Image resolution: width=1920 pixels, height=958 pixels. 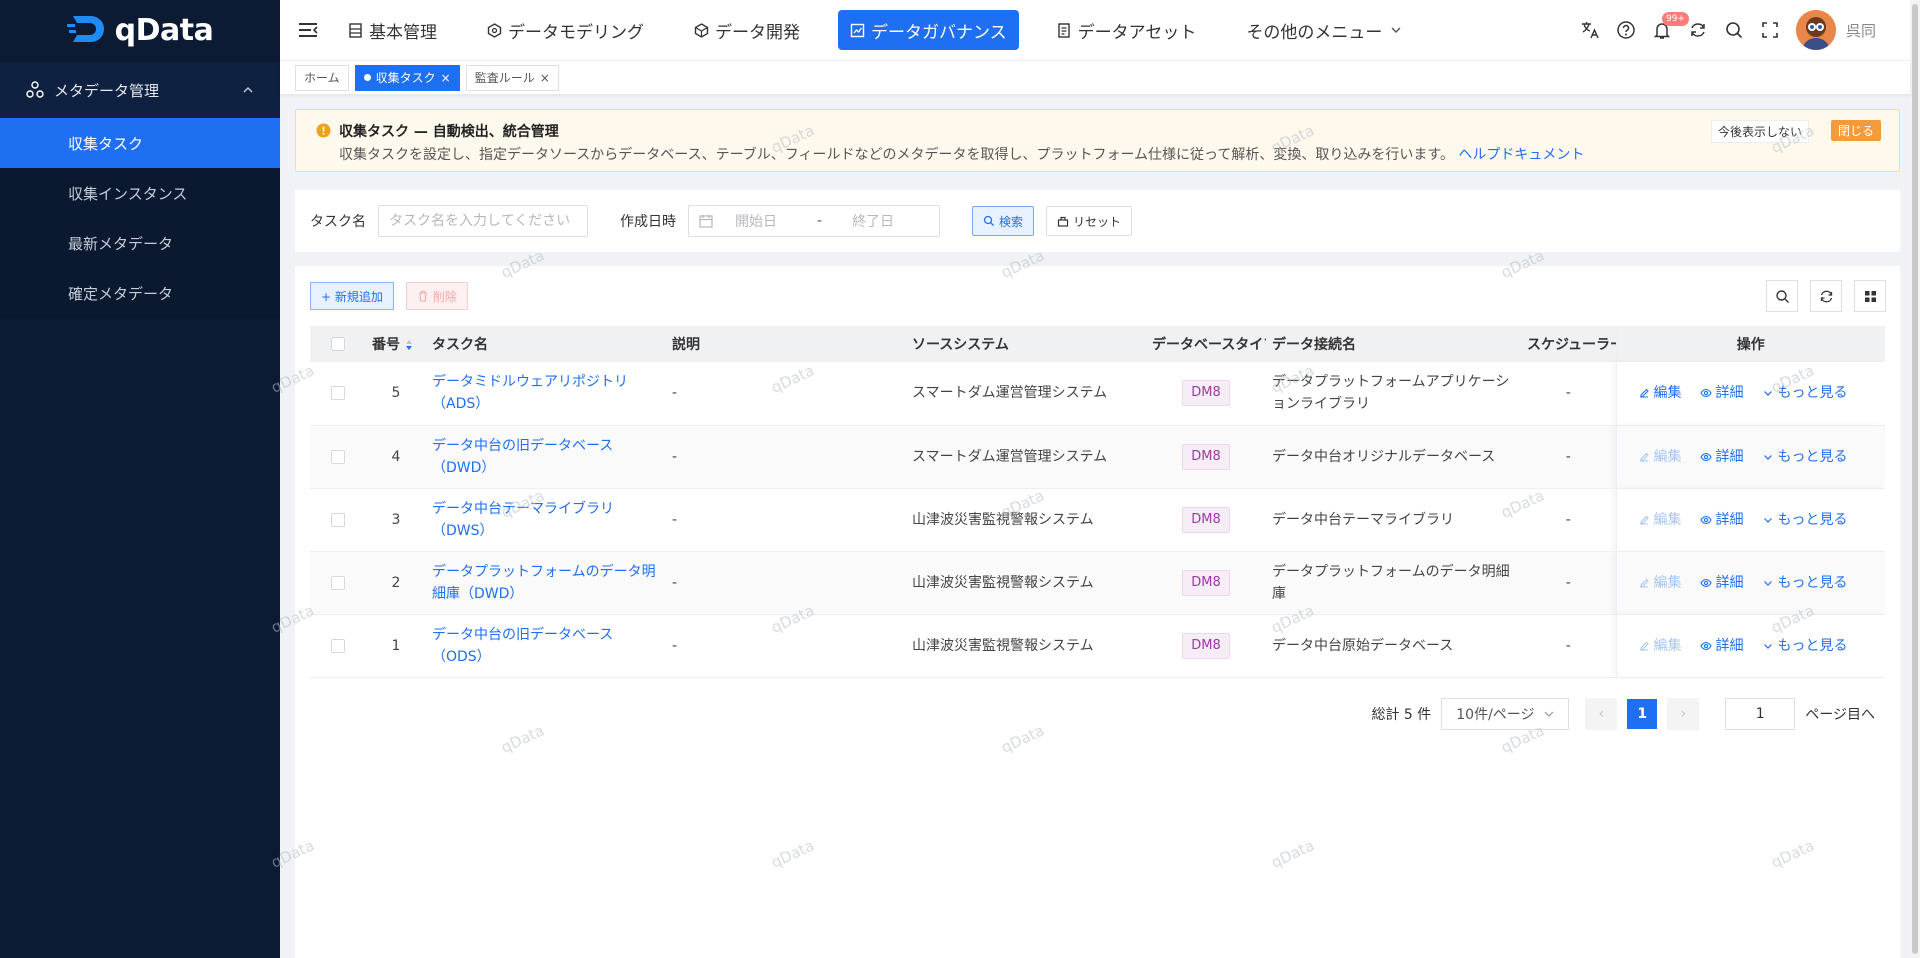 I want to click on task-name-link: データプラットフォームのデータ明細庫（DWD）, so click(x=544, y=583).